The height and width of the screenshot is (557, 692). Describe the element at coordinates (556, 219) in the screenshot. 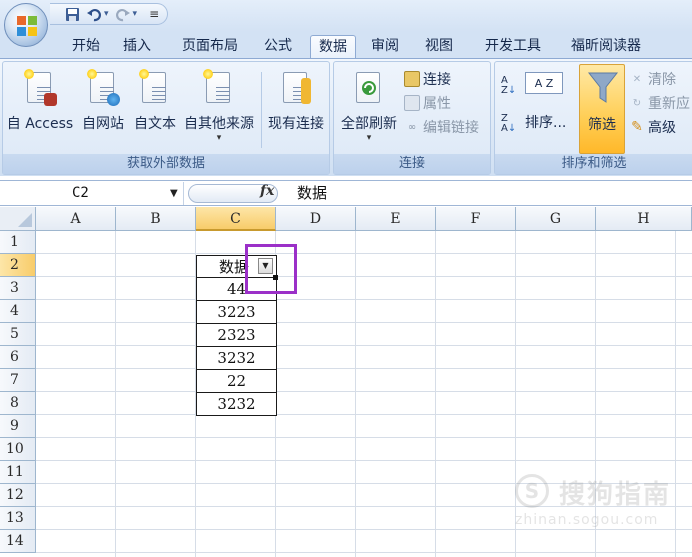

I see `column-header-g: G` at that location.